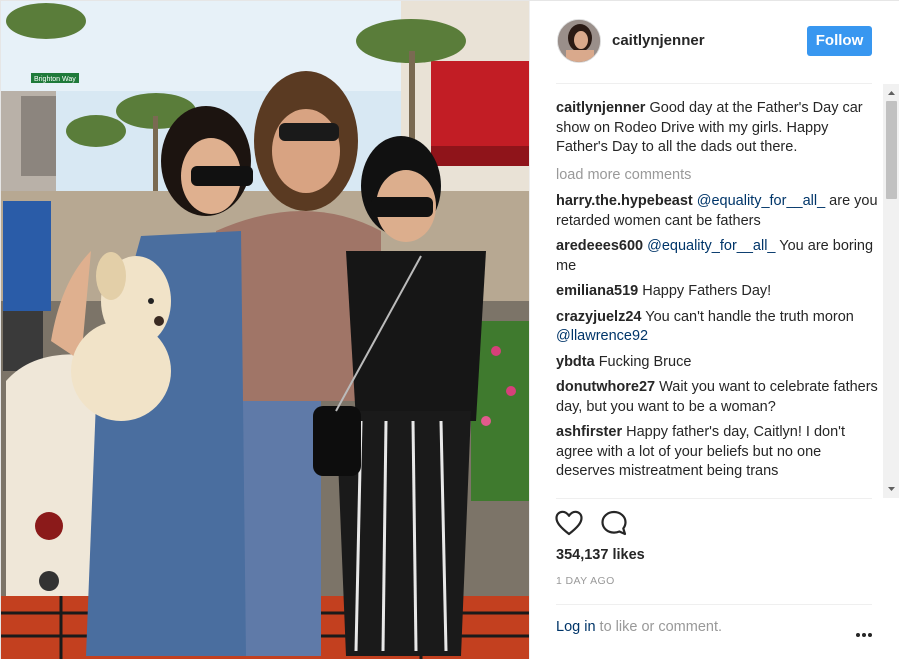  What do you see at coordinates (55, 79) in the screenshot?
I see `street-sign-text: Brighton Way` at bounding box center [55, 79].